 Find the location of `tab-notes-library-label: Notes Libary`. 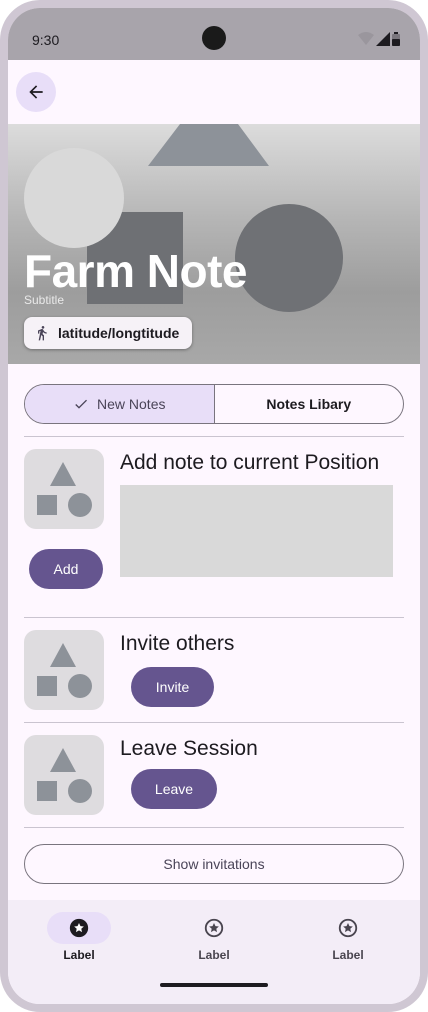

tab-notes-library-label: Notes Libary is located at coordinates (309, 404).